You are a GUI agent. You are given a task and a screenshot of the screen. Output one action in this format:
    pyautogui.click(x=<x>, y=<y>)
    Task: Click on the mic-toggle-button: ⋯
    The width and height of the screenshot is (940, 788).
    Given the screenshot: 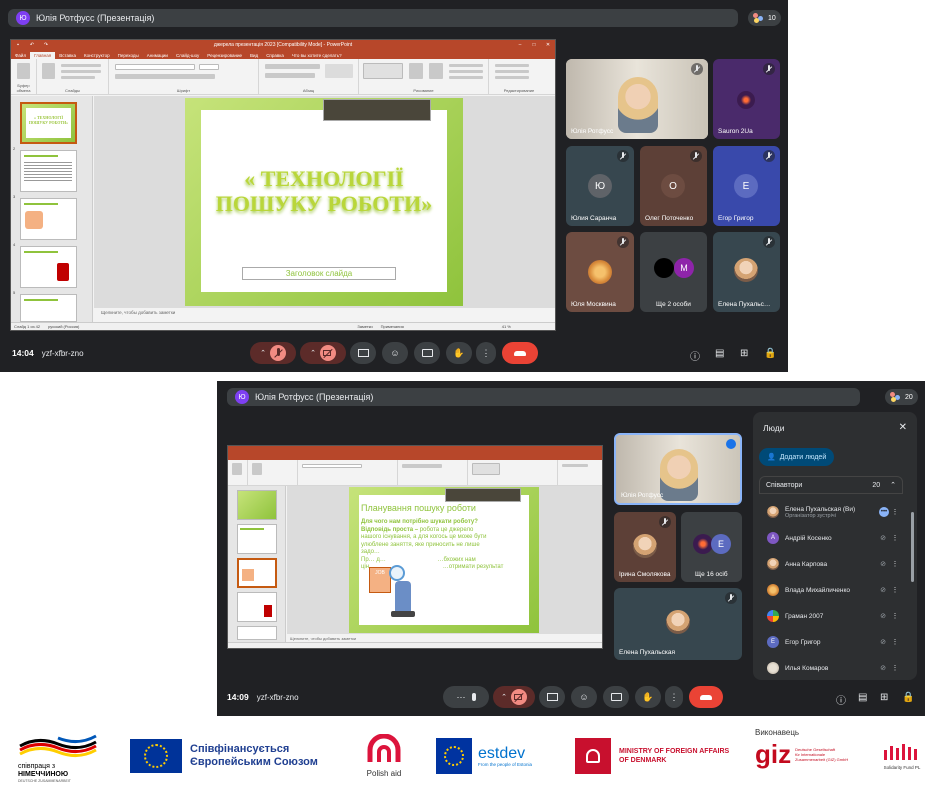 What is the action you would take?
    pyautogui.click(x=466, y=697)
    